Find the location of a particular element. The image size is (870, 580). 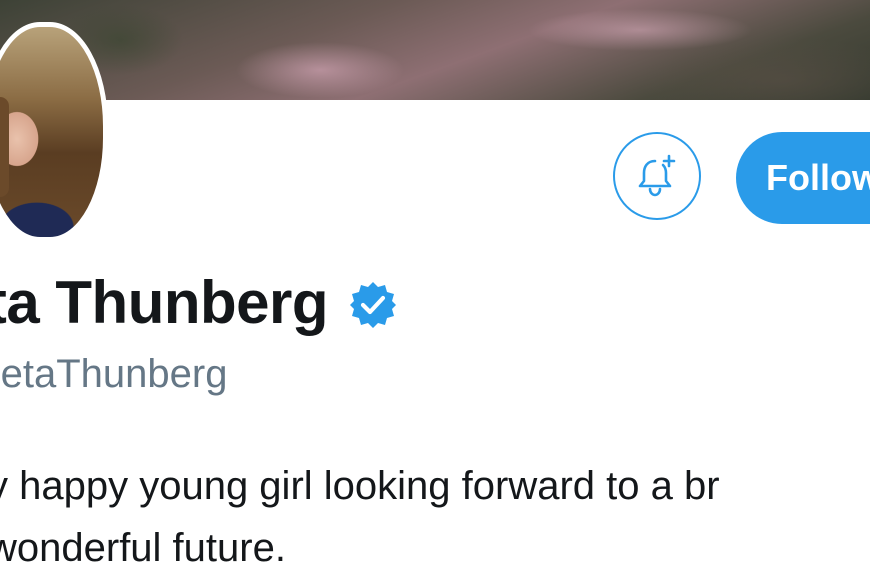

notifications-button is located at coordinates (657, 176).